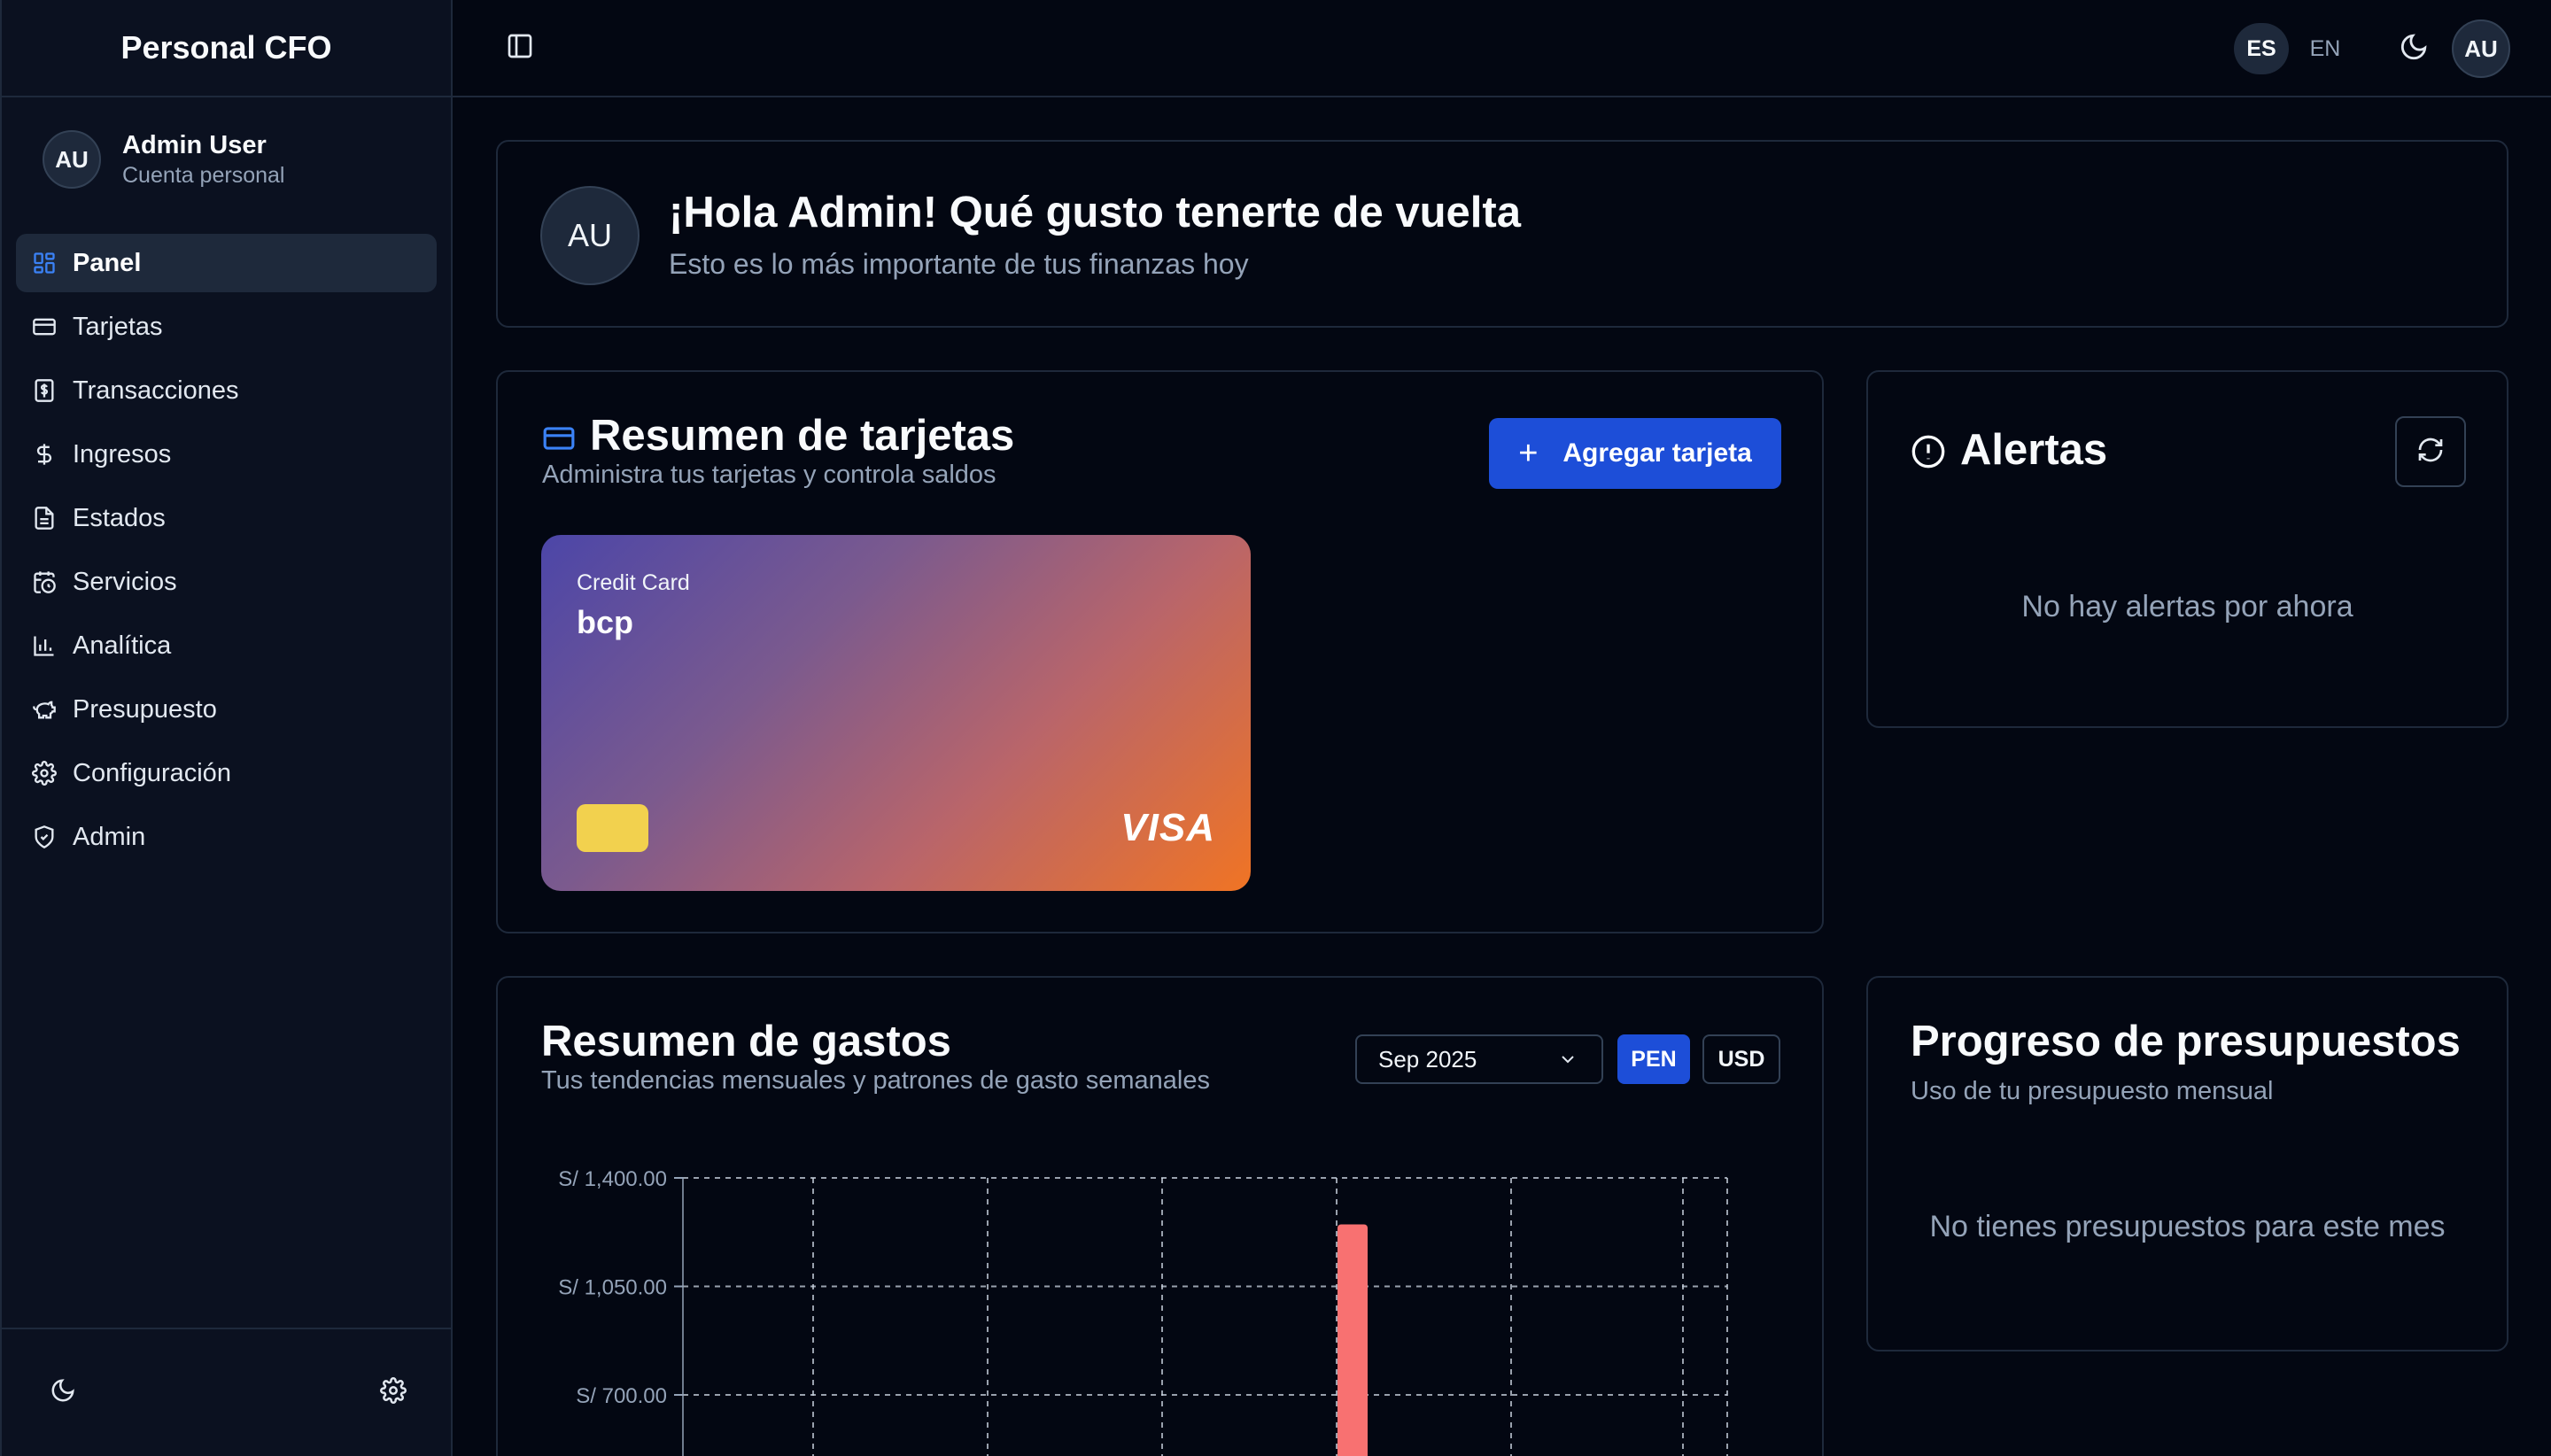 The width and height of the screenshot is (2551, 1456). I want to click on sidebar-item-configuracion: Configuración, so click(226, 773).